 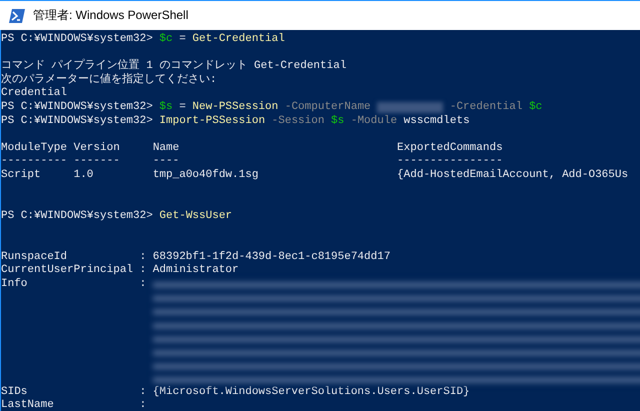 I want to click on powershell-icon, so click(x=17, y=15).